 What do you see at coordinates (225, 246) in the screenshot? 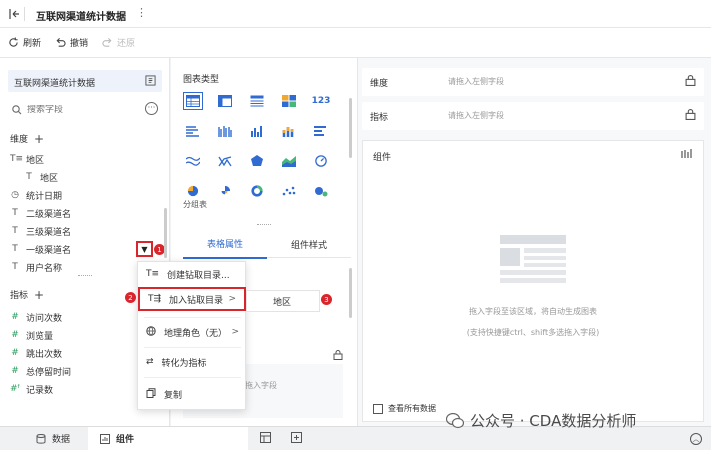
I see `tab-table-properties: 表格属性` at bounding box center [225, 246].